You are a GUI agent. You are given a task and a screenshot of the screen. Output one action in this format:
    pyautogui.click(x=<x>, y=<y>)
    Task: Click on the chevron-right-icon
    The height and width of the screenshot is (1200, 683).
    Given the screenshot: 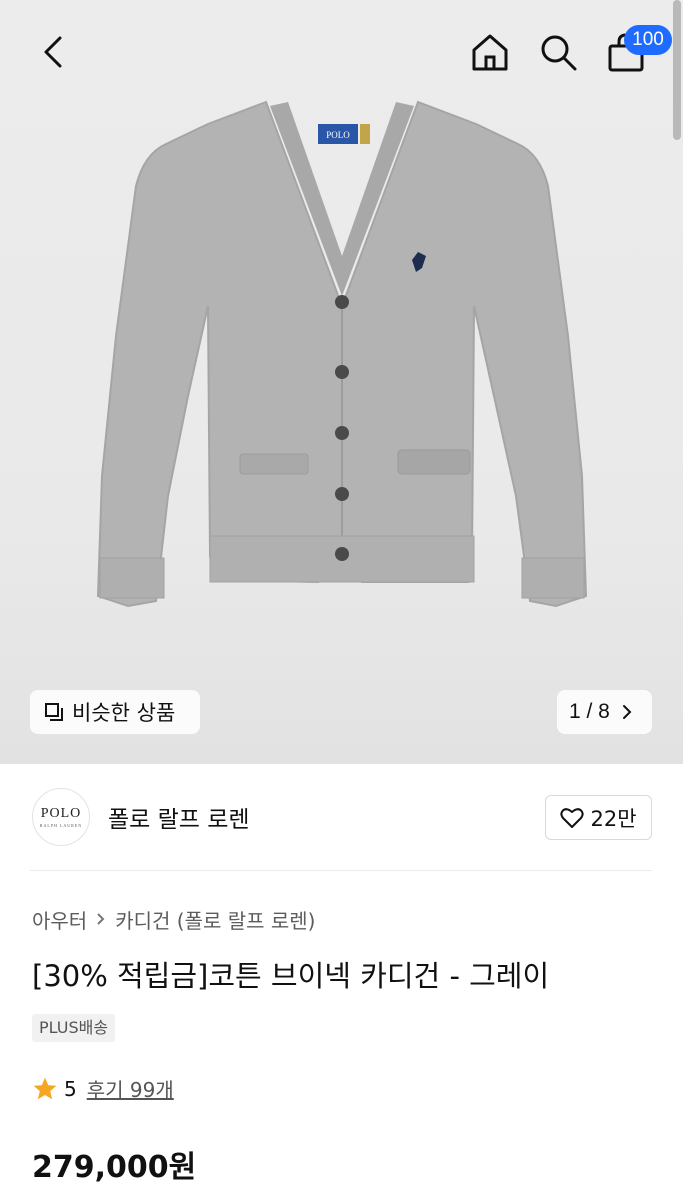 What is the action you would take?
    pyautogui.click(x=627, y=712)
    